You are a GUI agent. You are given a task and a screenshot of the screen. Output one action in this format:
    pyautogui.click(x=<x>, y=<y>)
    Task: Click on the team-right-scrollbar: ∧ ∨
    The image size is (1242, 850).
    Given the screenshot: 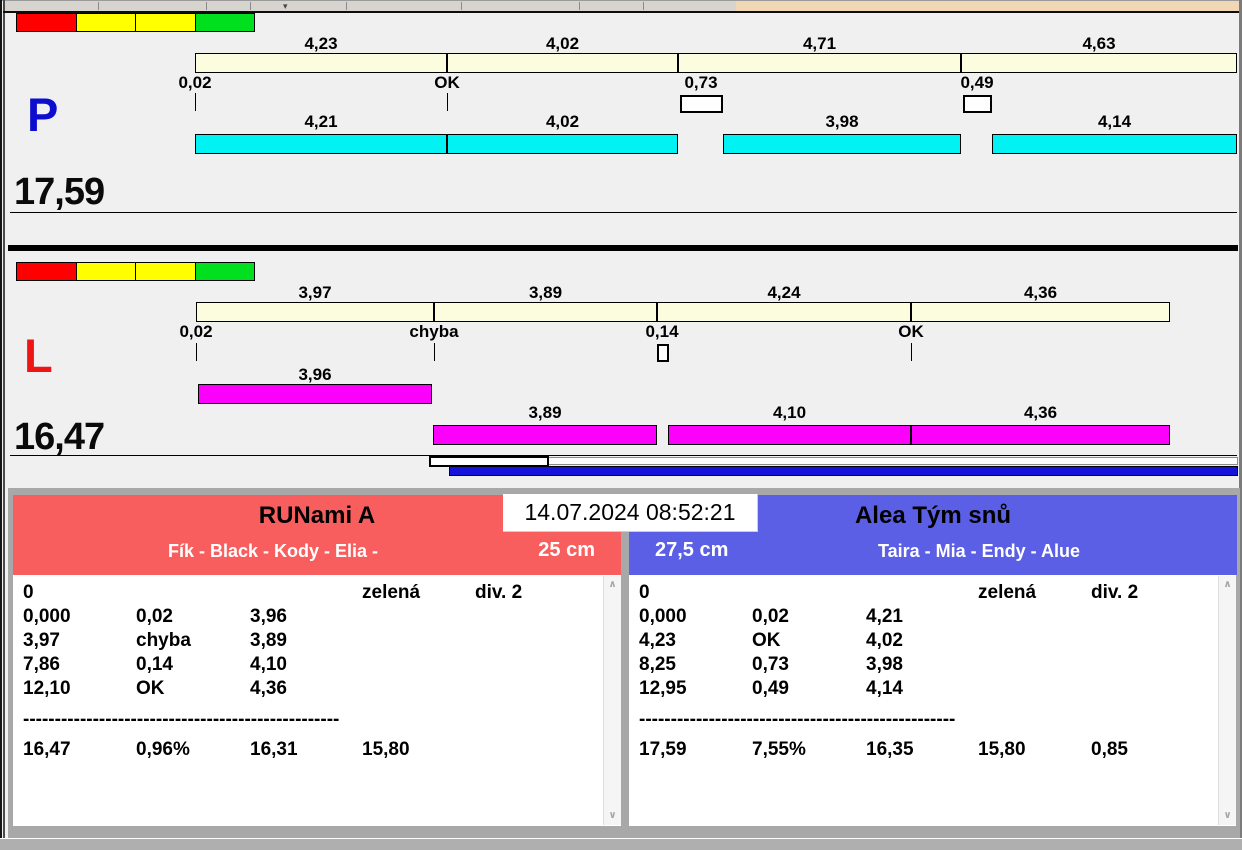 What is the action you would take?
    pyautogui.click(x=1227, y=700)
    